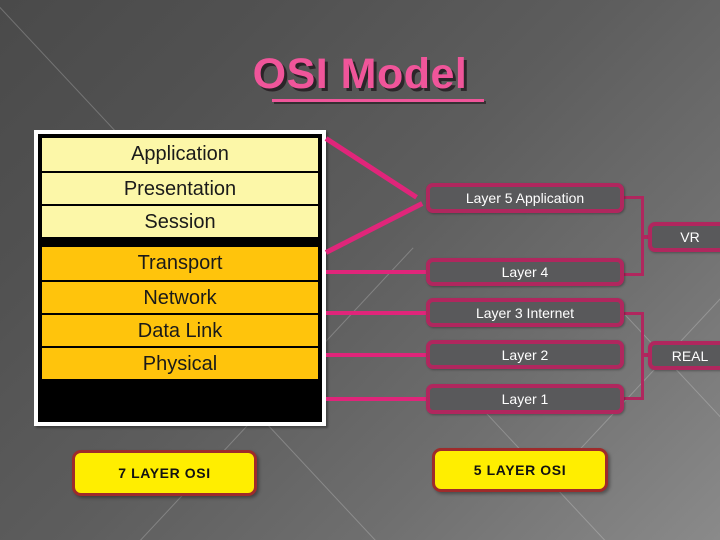 Image resolution: width=720 pixels, height=540 pixels. What do you see at coordinates (180, 154) in the screenshot?
I see `osi-layer-application: Application` at bounding box center [180, 154].